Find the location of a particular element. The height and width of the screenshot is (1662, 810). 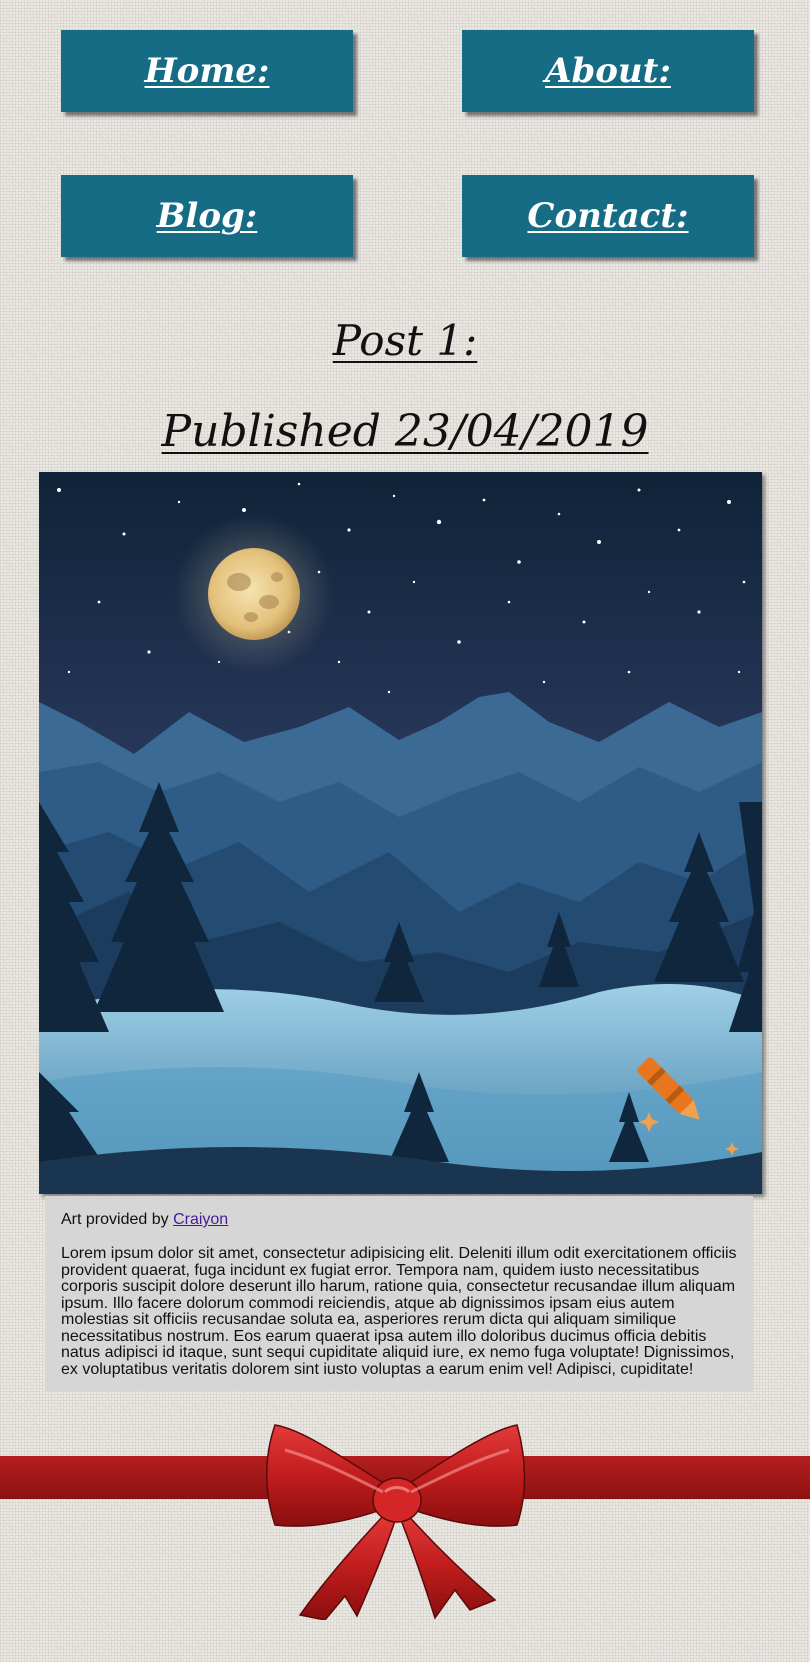

nav-blog-label: Blog: is located at coordinates (207, 216).